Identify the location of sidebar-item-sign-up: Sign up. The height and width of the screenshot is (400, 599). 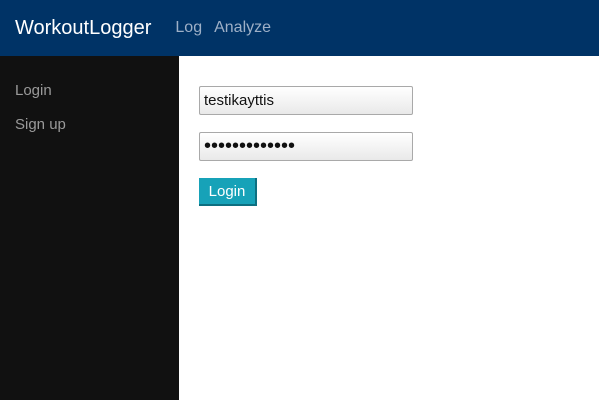
(89, 125).